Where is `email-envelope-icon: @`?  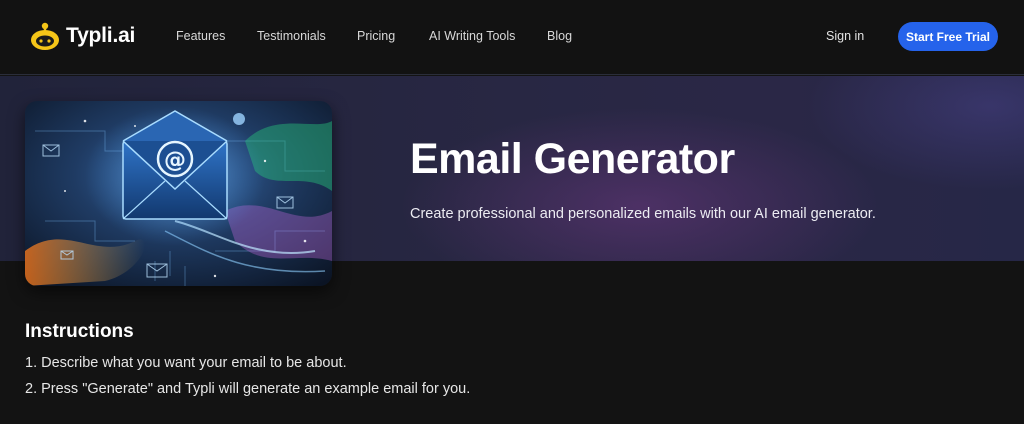
email-envelope-icon: @ is located at coordinates (178, 193).